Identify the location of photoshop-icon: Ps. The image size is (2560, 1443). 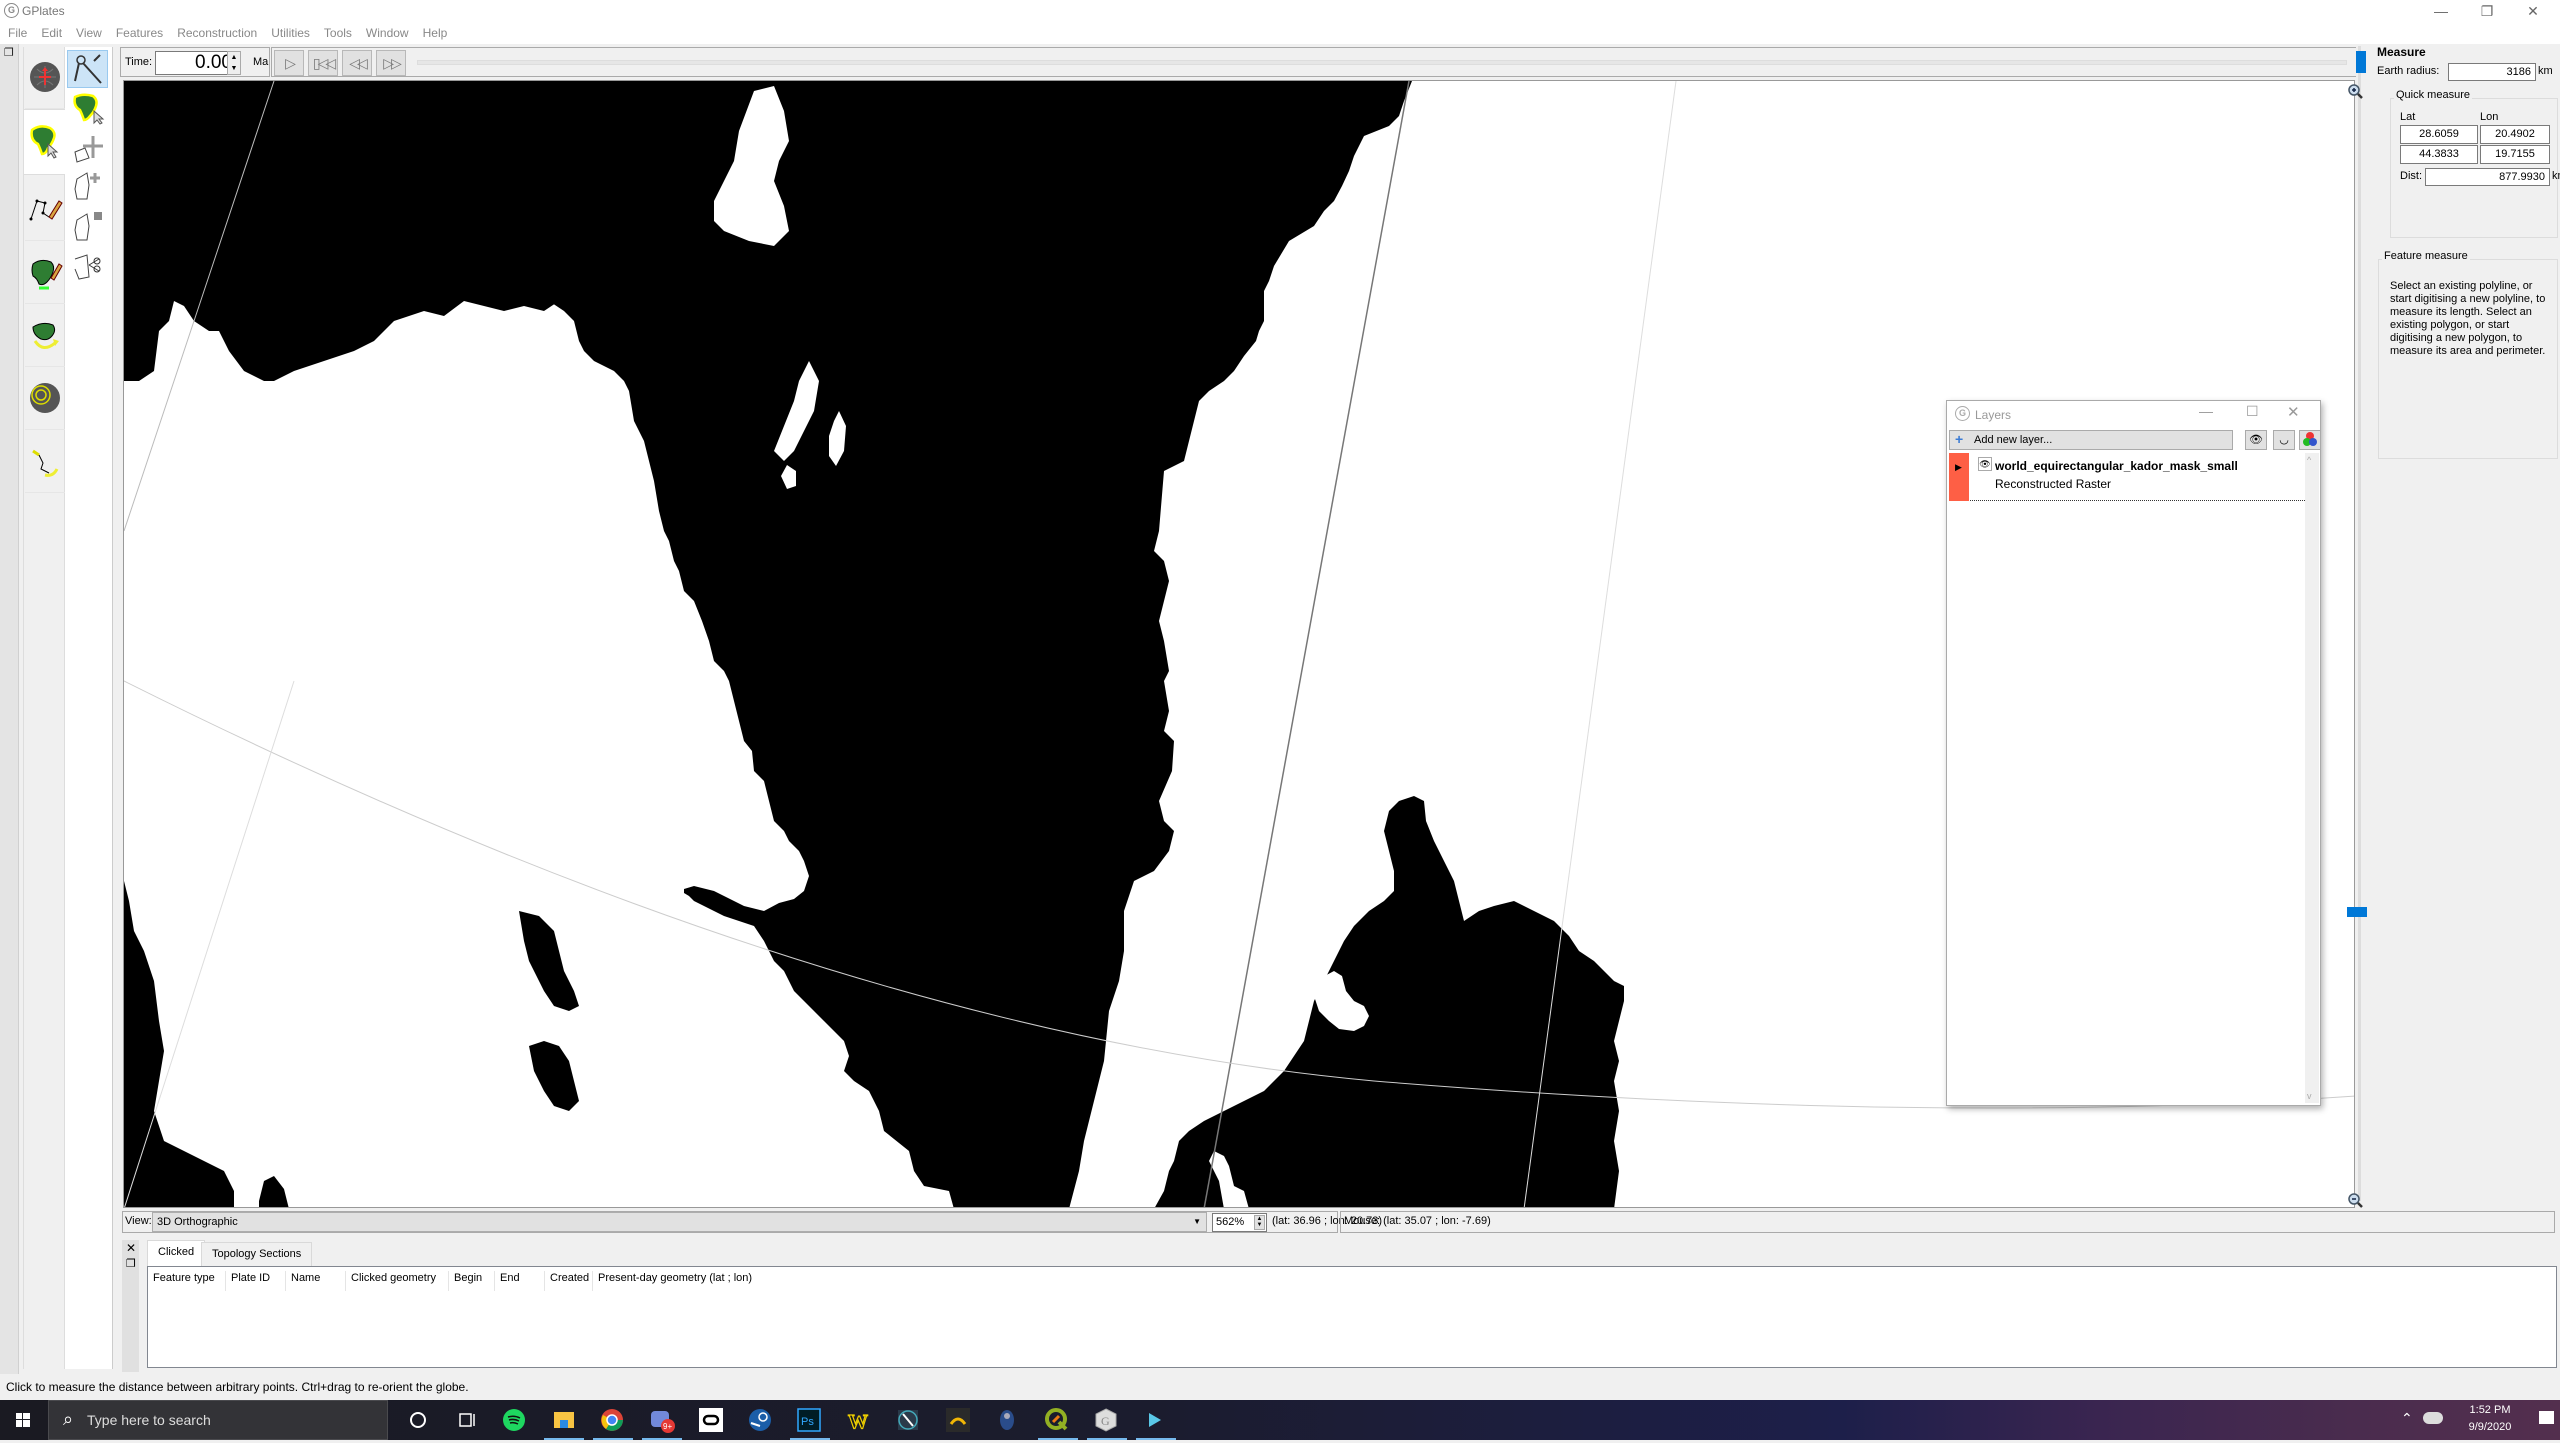
(809, 1420).